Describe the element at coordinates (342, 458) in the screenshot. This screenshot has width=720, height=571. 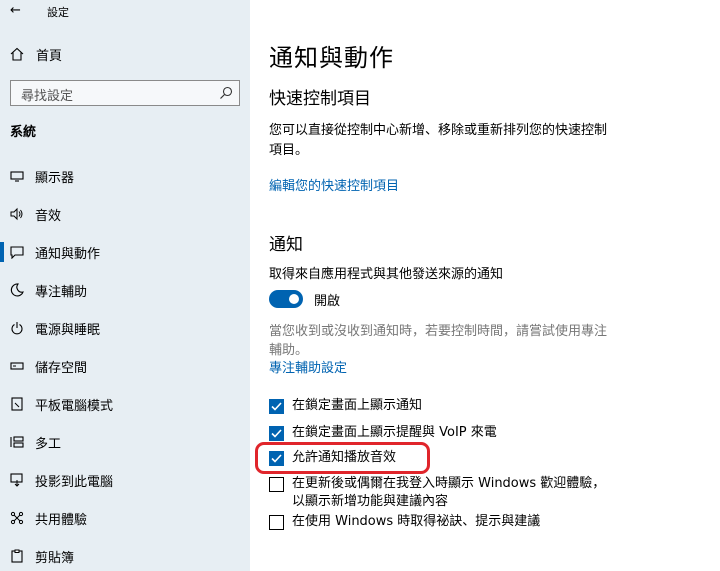
I see `highlight-box` at that location.